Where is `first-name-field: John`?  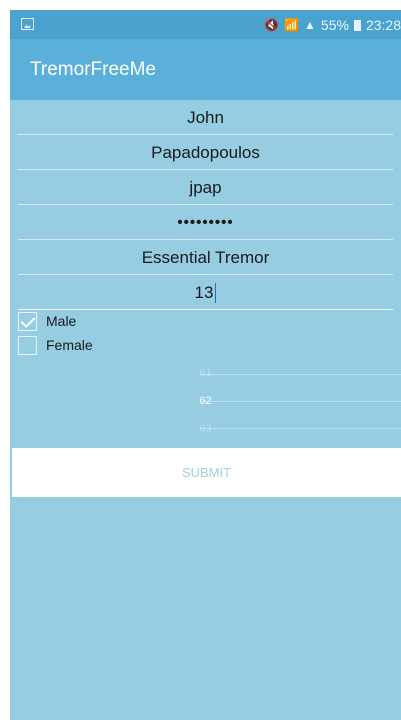 first-name-field: John is located at coordinates (205, 117).